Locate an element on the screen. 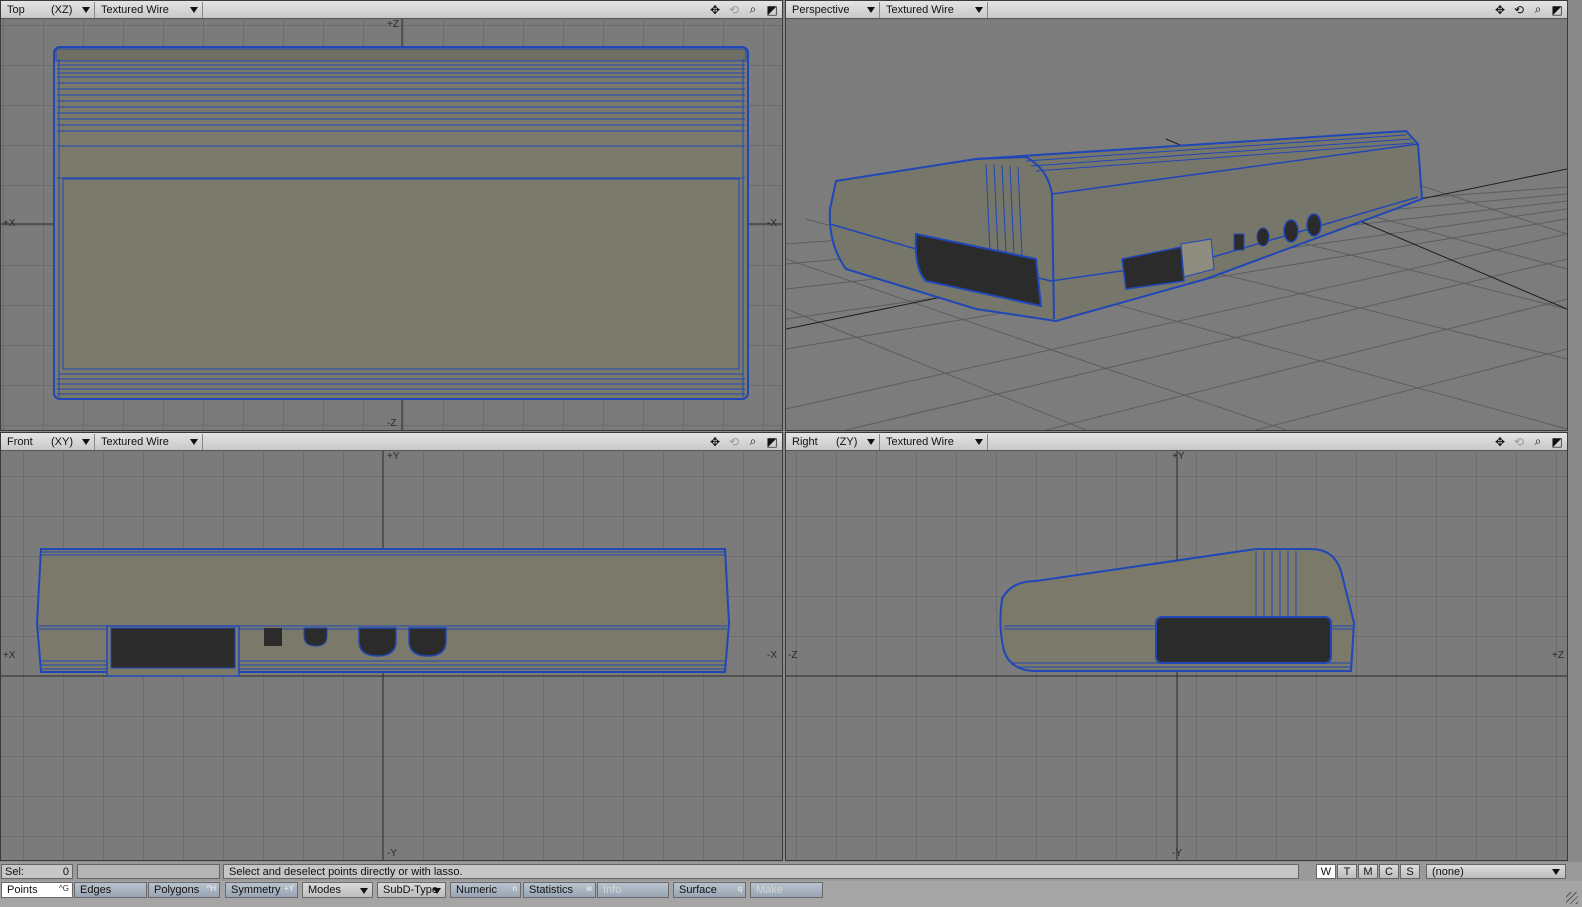 Image resolution: width=1582 pixels, height=907 pixels. polygons-mode-button: Polygons ^H is located at coordinates (184, 890).